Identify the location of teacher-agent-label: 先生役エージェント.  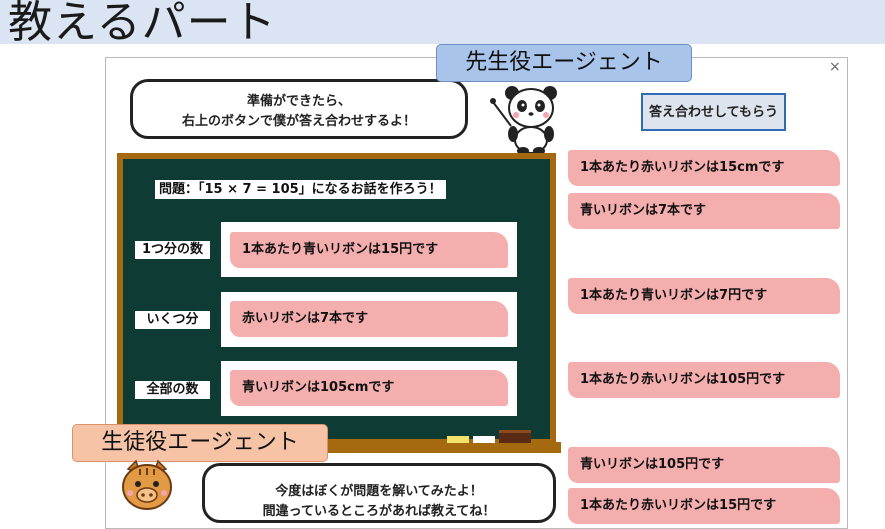
(564, 63).